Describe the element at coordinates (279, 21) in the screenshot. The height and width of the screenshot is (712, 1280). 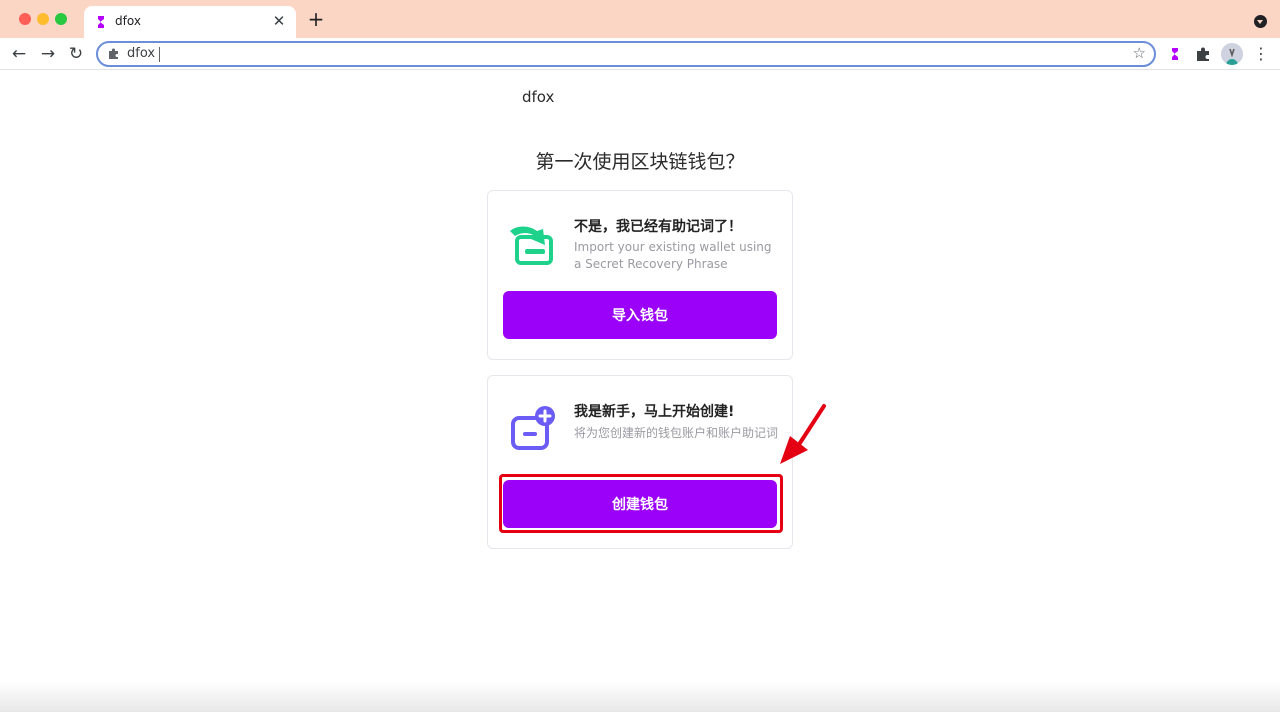
I see `tab-close-icon: ✕` at that location.